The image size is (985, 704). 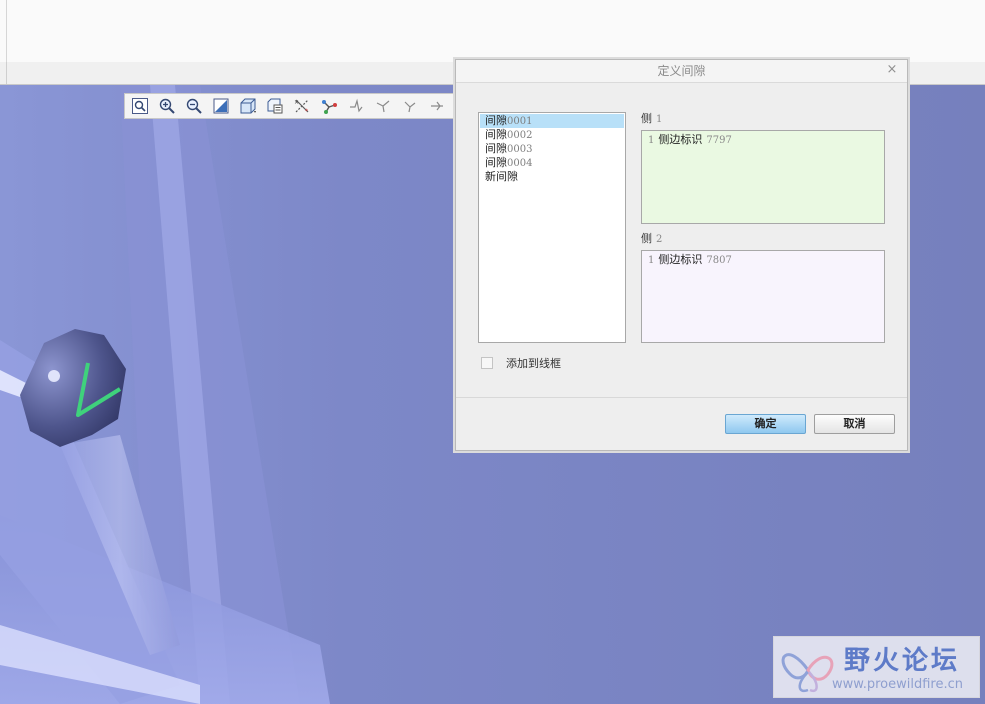 What do you see at coordinates (681, 71) in the screenshot?
I see `dialog-title: 定义间隙` at bounding box center [681, 71].